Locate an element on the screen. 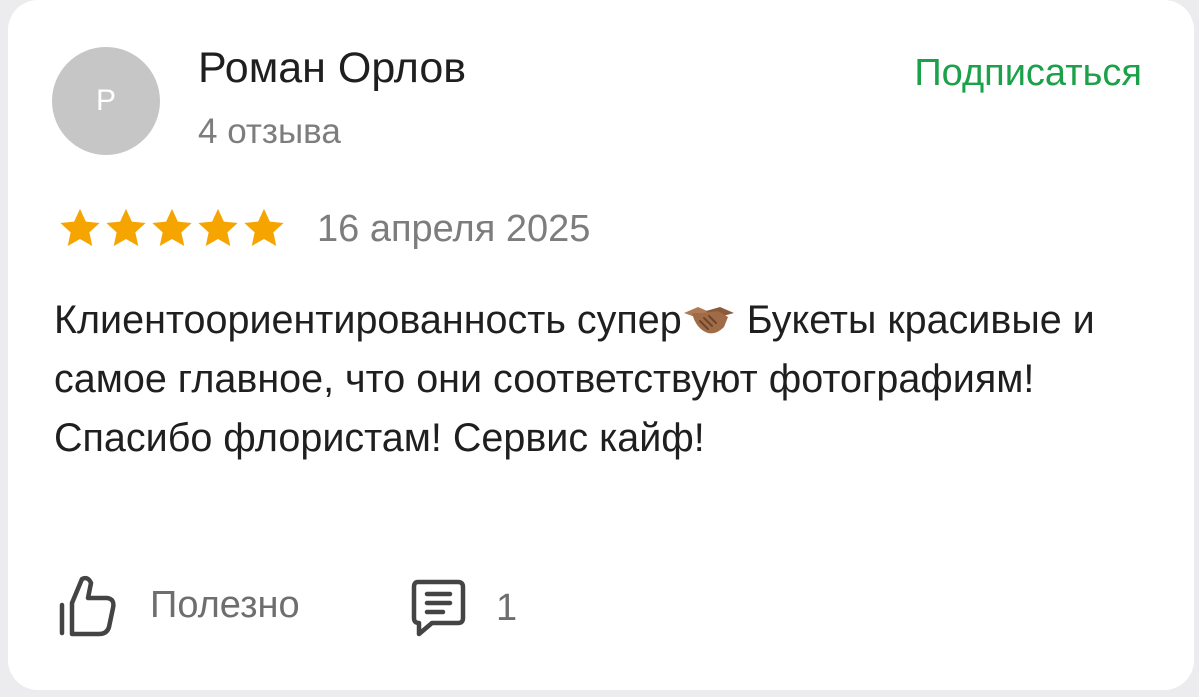 This screenshot has height=697, width=1199. comments-button: 1 is located at coordinates (463, 608).